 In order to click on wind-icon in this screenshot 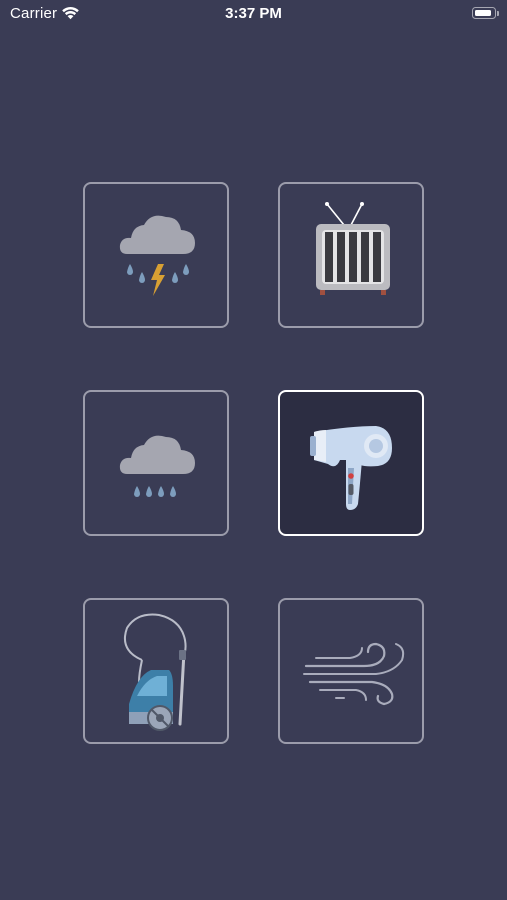, I will do `click(354, 674)`.